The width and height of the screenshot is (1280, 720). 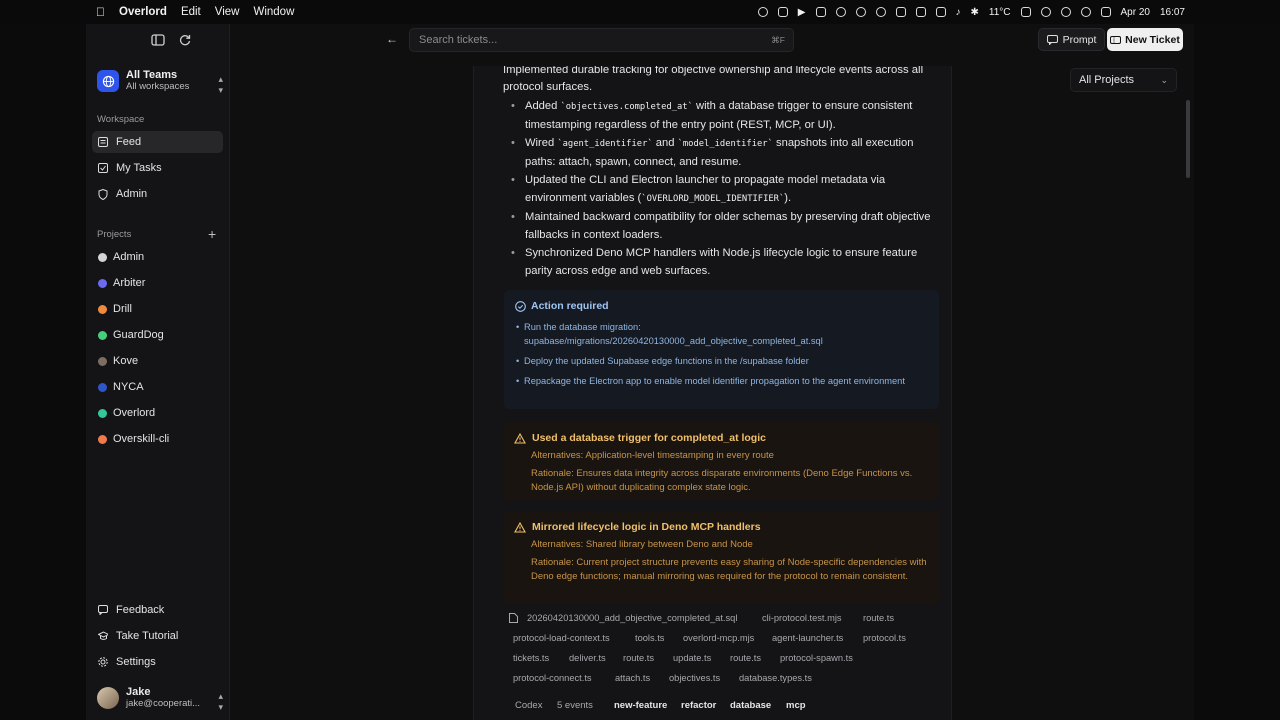 What do you see at coordinates (632, 678) in the screenshot?
I see `file-chip: attach.ts` at bounding box center [632, 678].